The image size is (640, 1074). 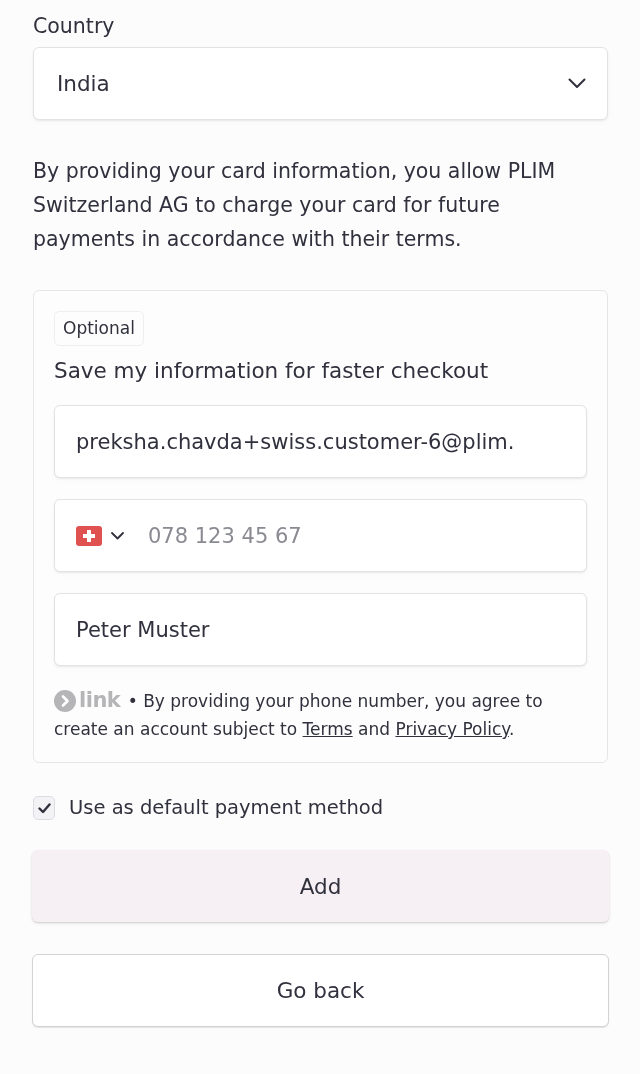 What do you see at coordinates (320, 629) in the screenshot?
I see `name-field: Peter Muster` at bounding box center [320, 629].